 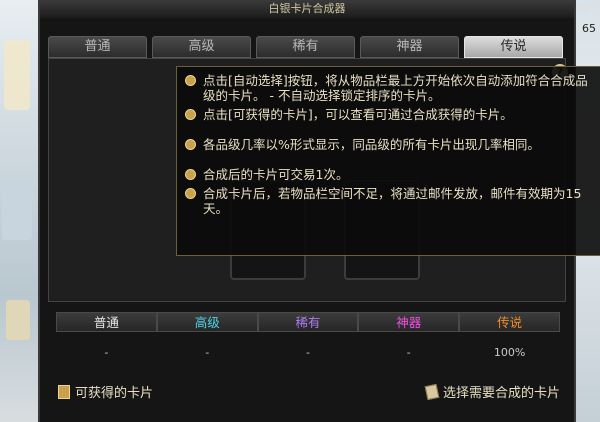 What do you see at coordinates (64, 392) in the screenshot?
I see `book-icon` at bounding box center [64, 392].